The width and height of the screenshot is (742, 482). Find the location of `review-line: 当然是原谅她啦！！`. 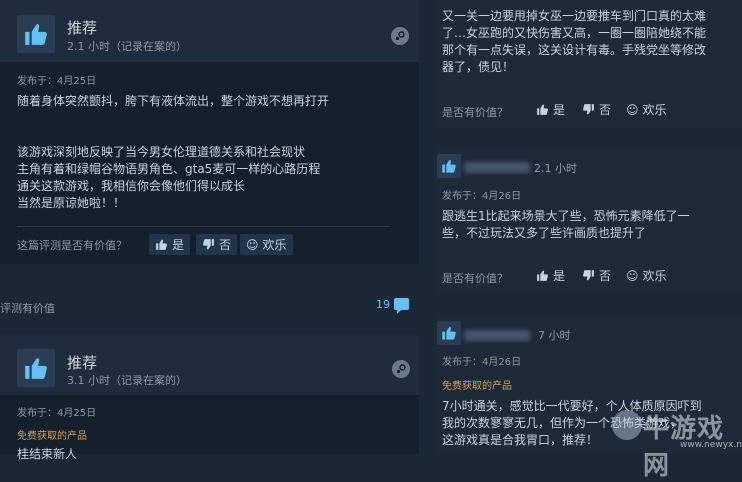

review-line: 当然是原谅她啦！！ is located at coordinates (71, 203).